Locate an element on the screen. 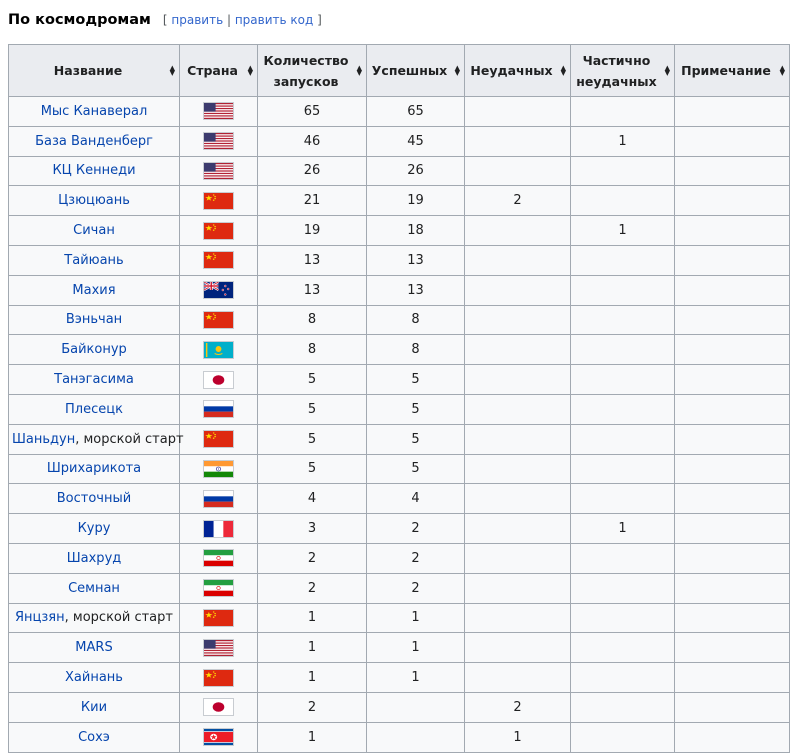  new-zealand-flag-icon is located at coordinates (218, 290).